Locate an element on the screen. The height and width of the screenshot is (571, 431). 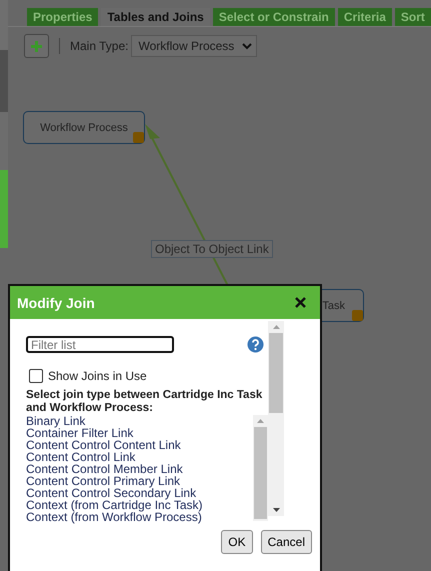
join-type-option: Context (from Cartridge Inc Task) is located at coordinates (114, 505).